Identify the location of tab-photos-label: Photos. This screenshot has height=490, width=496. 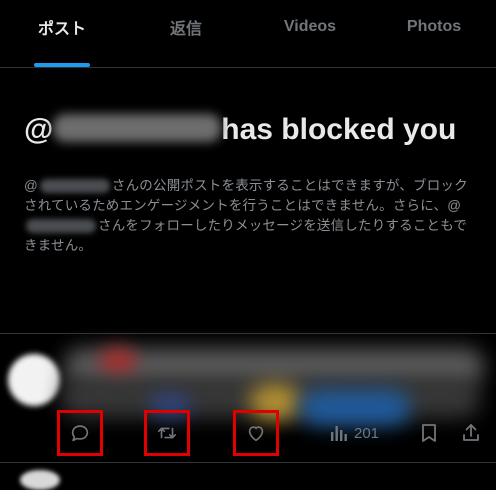
(434, 26).